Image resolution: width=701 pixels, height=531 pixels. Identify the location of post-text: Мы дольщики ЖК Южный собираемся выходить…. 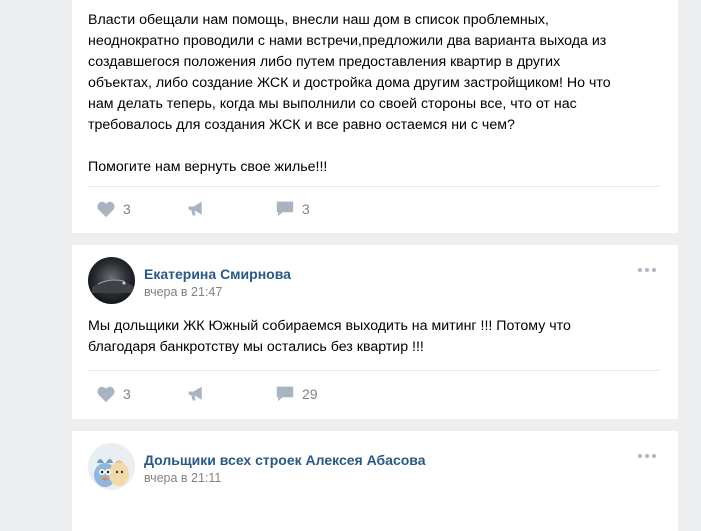
(329, 336).